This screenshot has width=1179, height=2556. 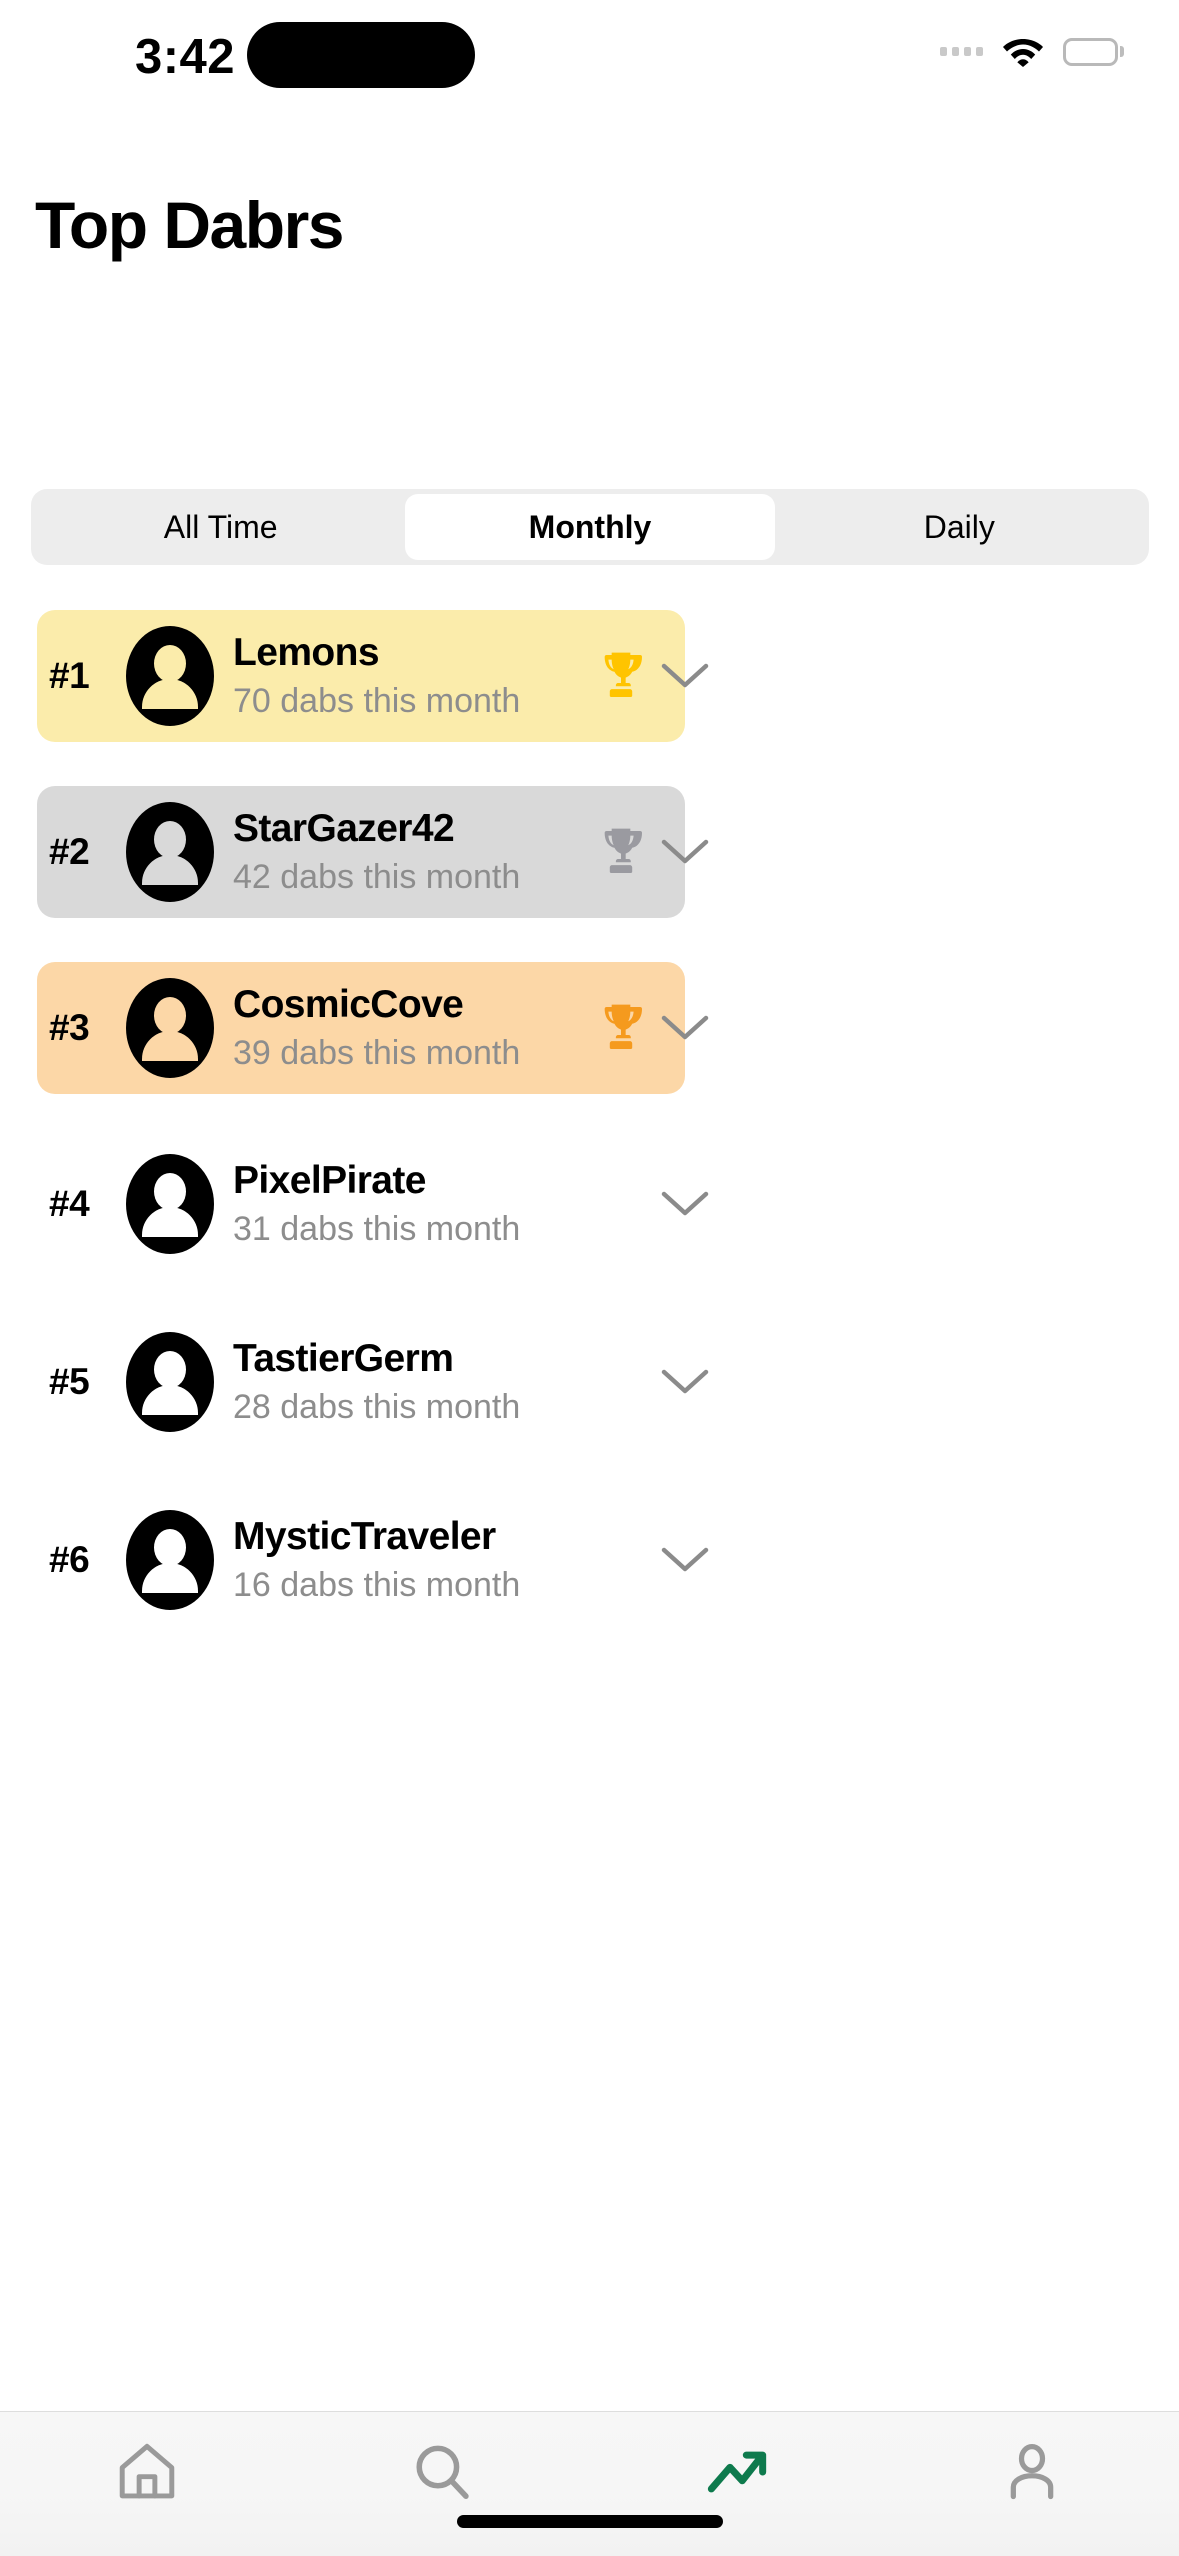 I want to click on tab-monthly: Monthly, so click(x=590, y=527).